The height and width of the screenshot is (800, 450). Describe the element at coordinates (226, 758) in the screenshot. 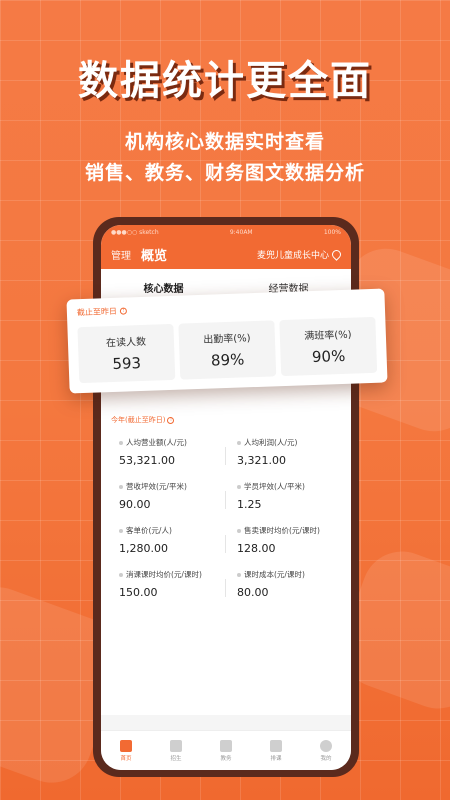

I see `tabbar-label: 教务` at that location.